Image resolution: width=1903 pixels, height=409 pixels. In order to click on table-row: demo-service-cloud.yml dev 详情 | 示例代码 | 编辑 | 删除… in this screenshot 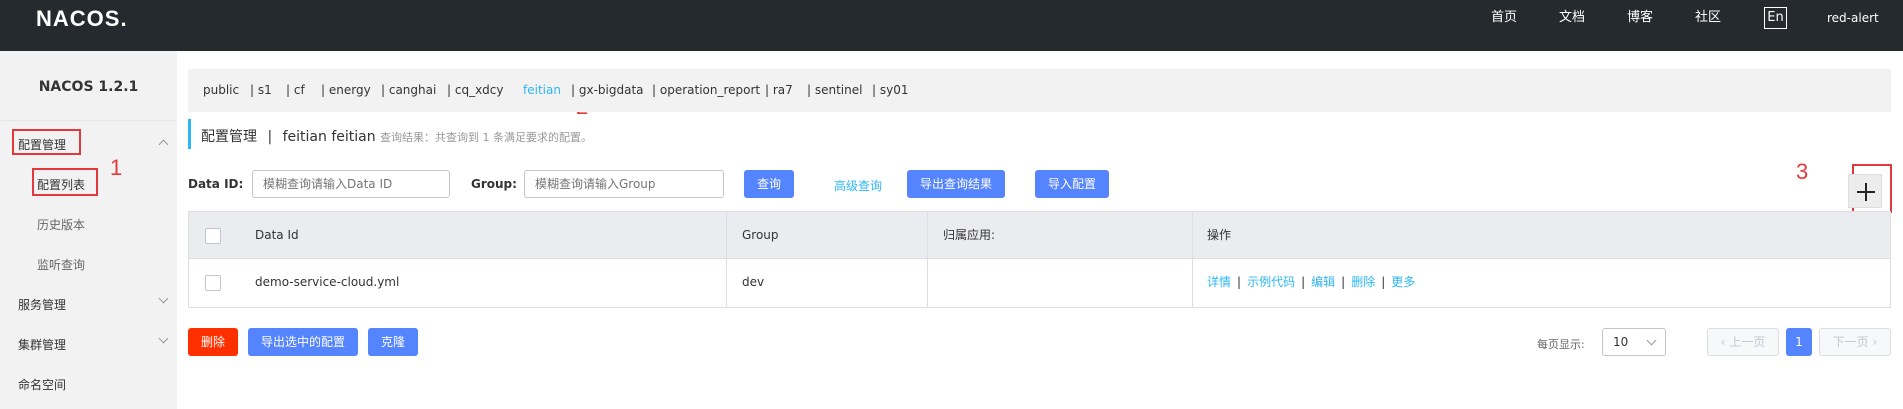, I will do `click(1039, 283)`.